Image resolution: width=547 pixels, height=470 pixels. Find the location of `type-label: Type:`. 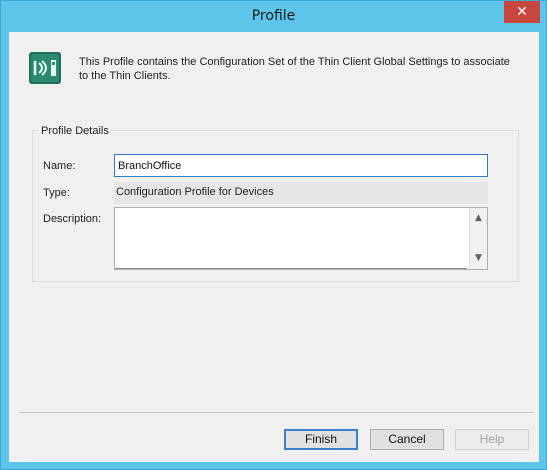

type-label: Type: is located at coordinates (56, 193).